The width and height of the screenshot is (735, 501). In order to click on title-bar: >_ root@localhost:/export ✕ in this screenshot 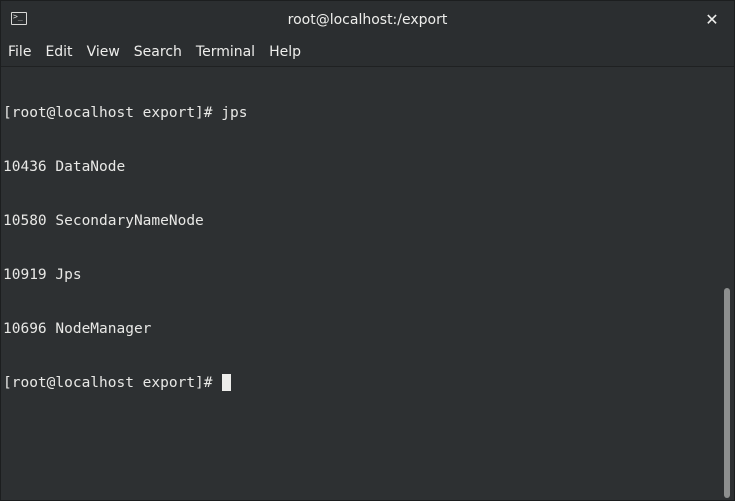, I will do `click(367, 19)`.